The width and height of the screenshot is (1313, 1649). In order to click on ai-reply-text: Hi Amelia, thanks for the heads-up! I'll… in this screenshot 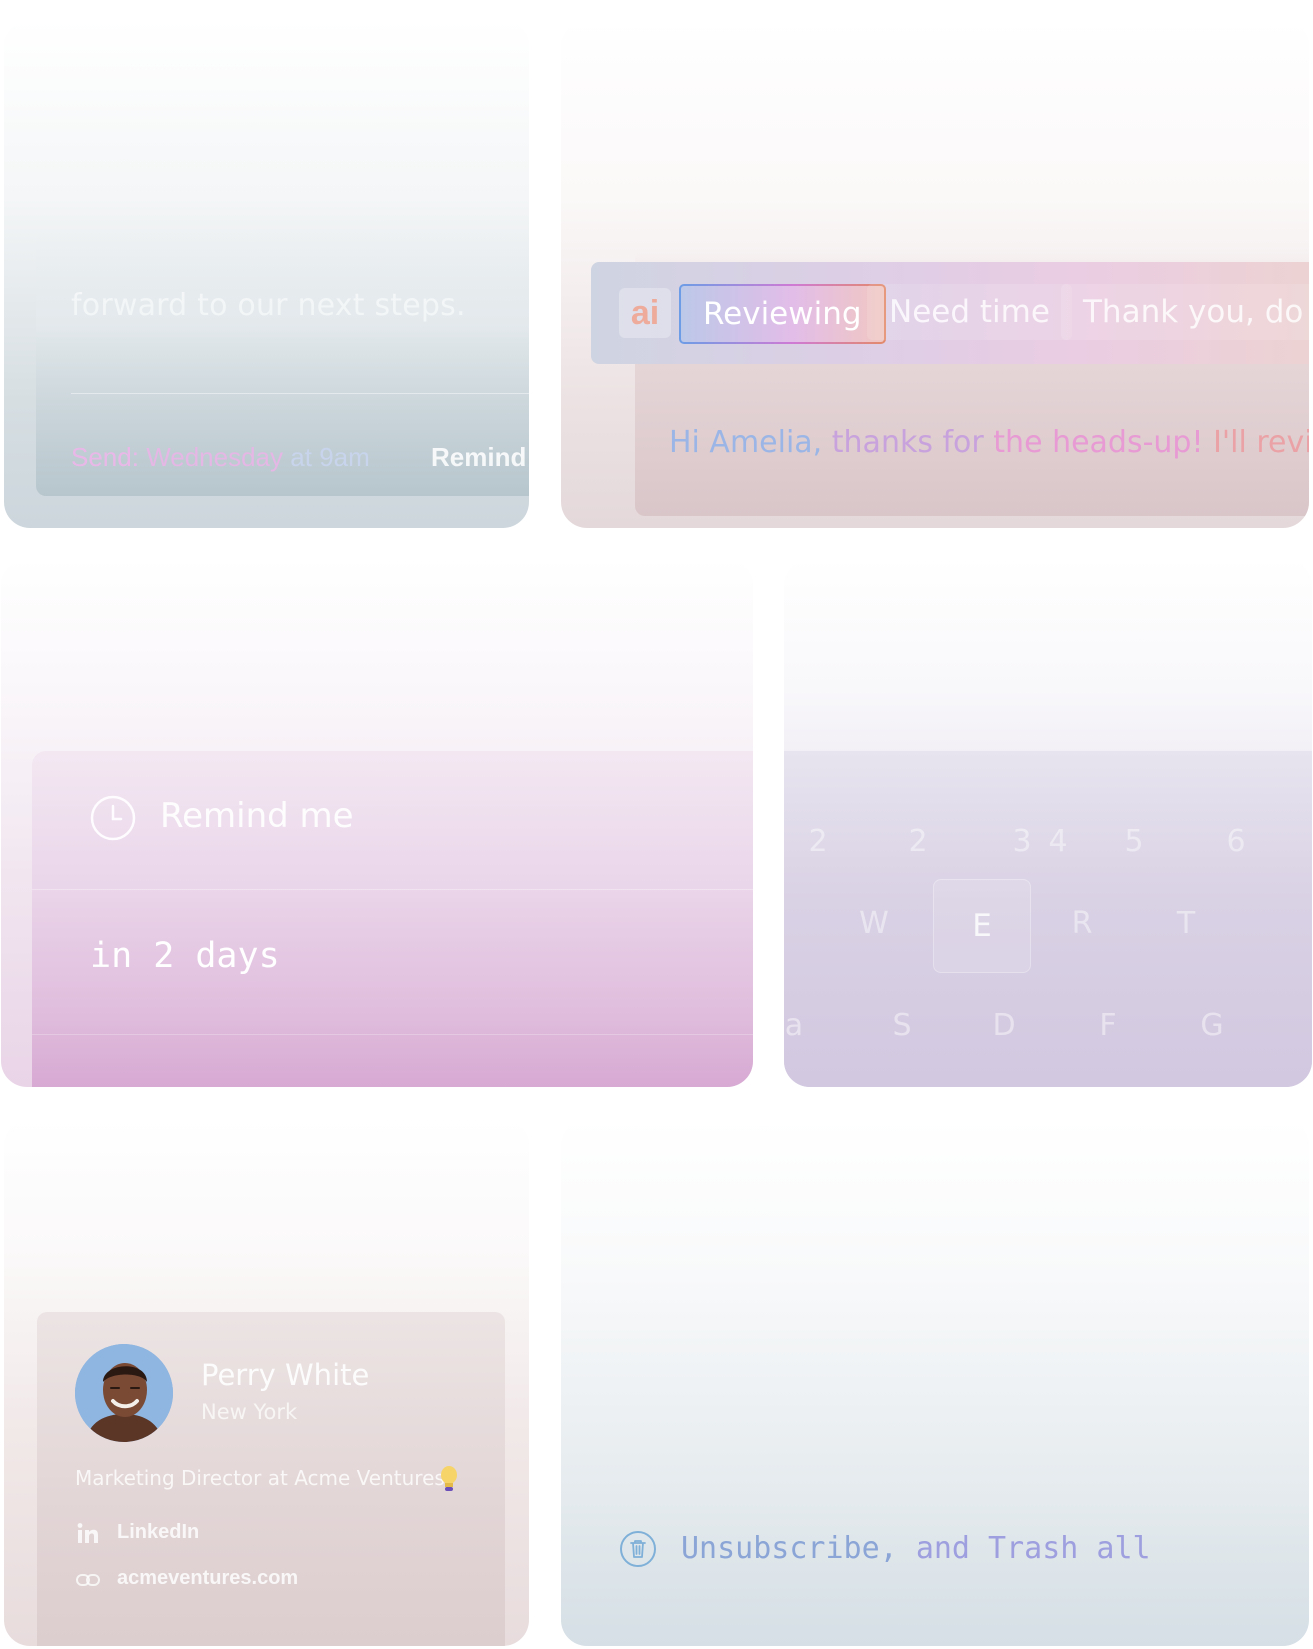, I will do `click(989, 442)`.